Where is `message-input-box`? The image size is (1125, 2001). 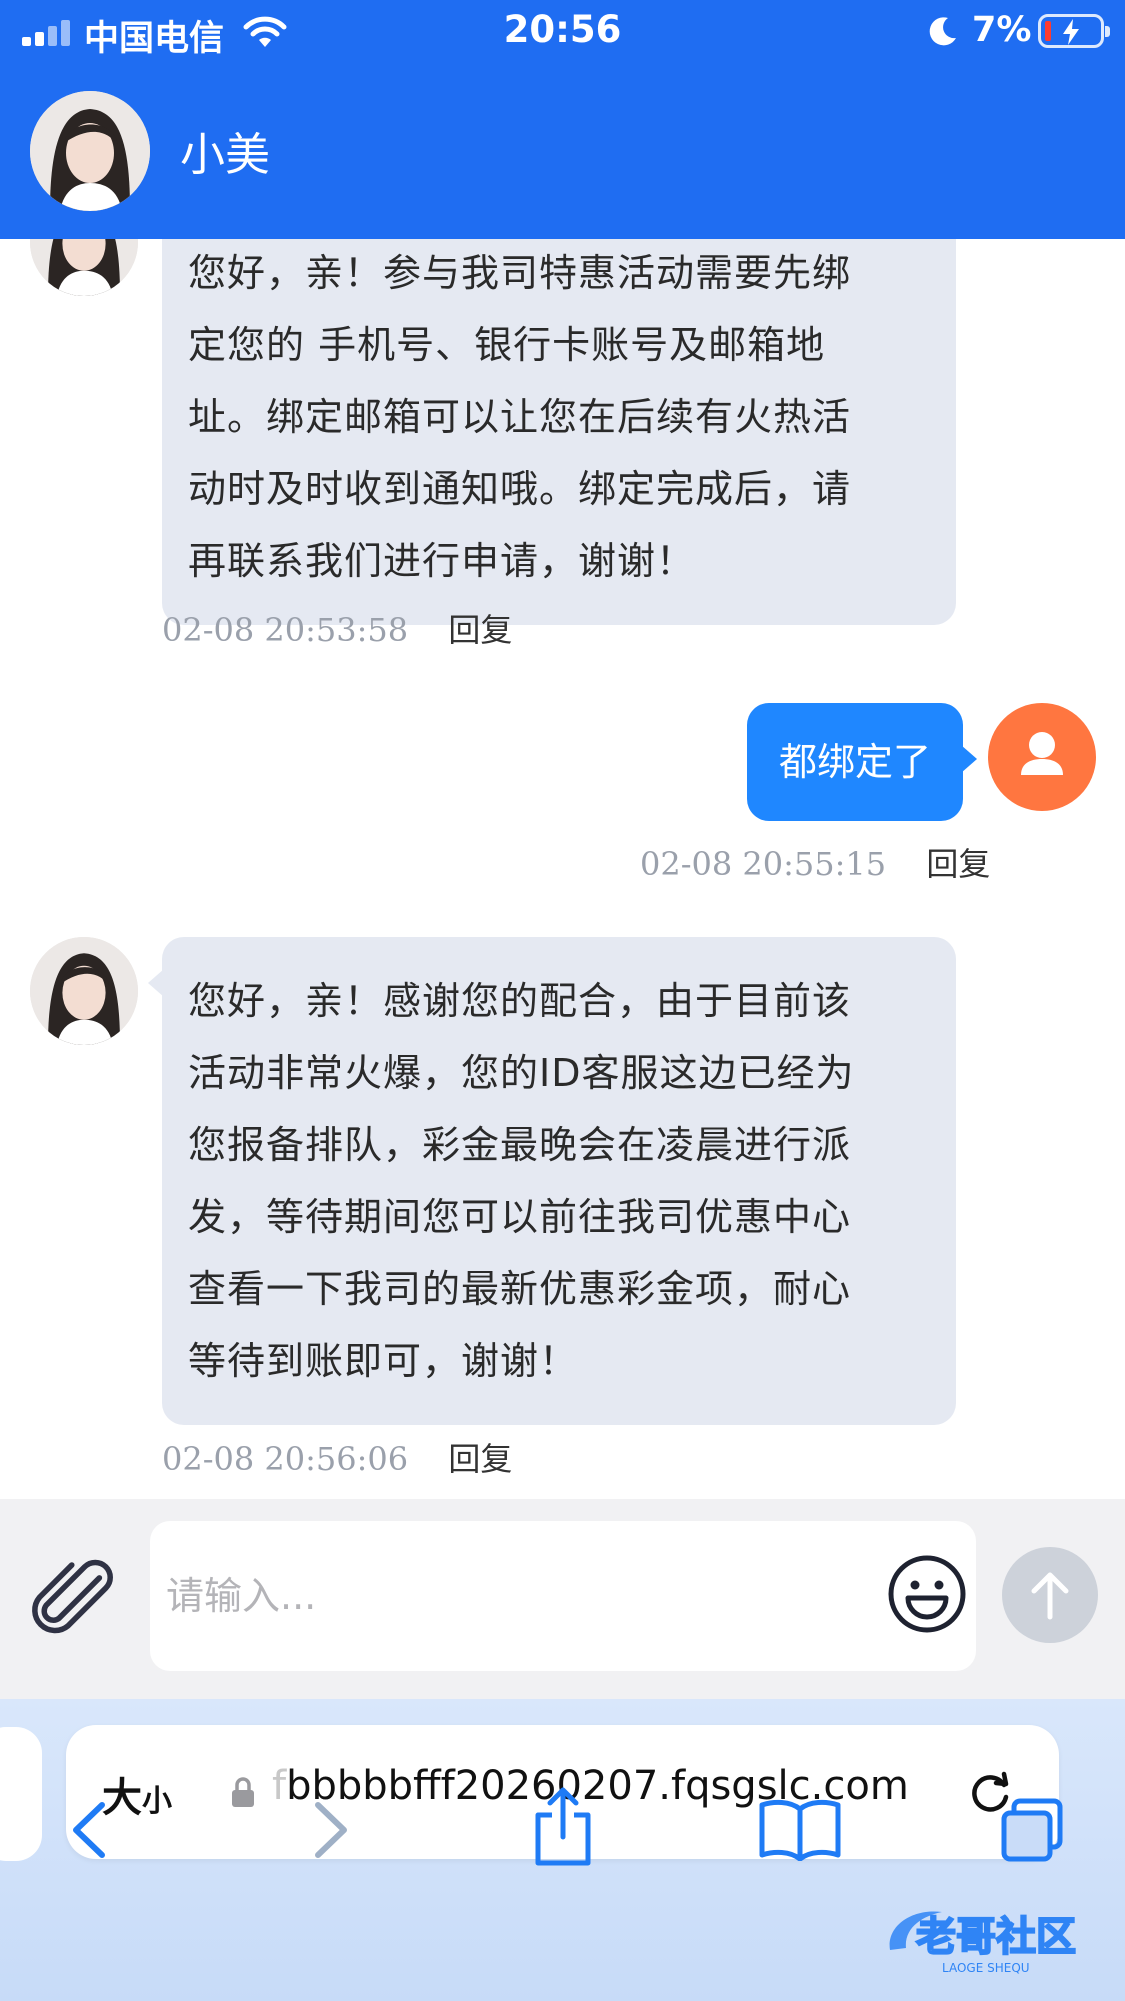
message-input-box is located at coordinates (563, 1596).